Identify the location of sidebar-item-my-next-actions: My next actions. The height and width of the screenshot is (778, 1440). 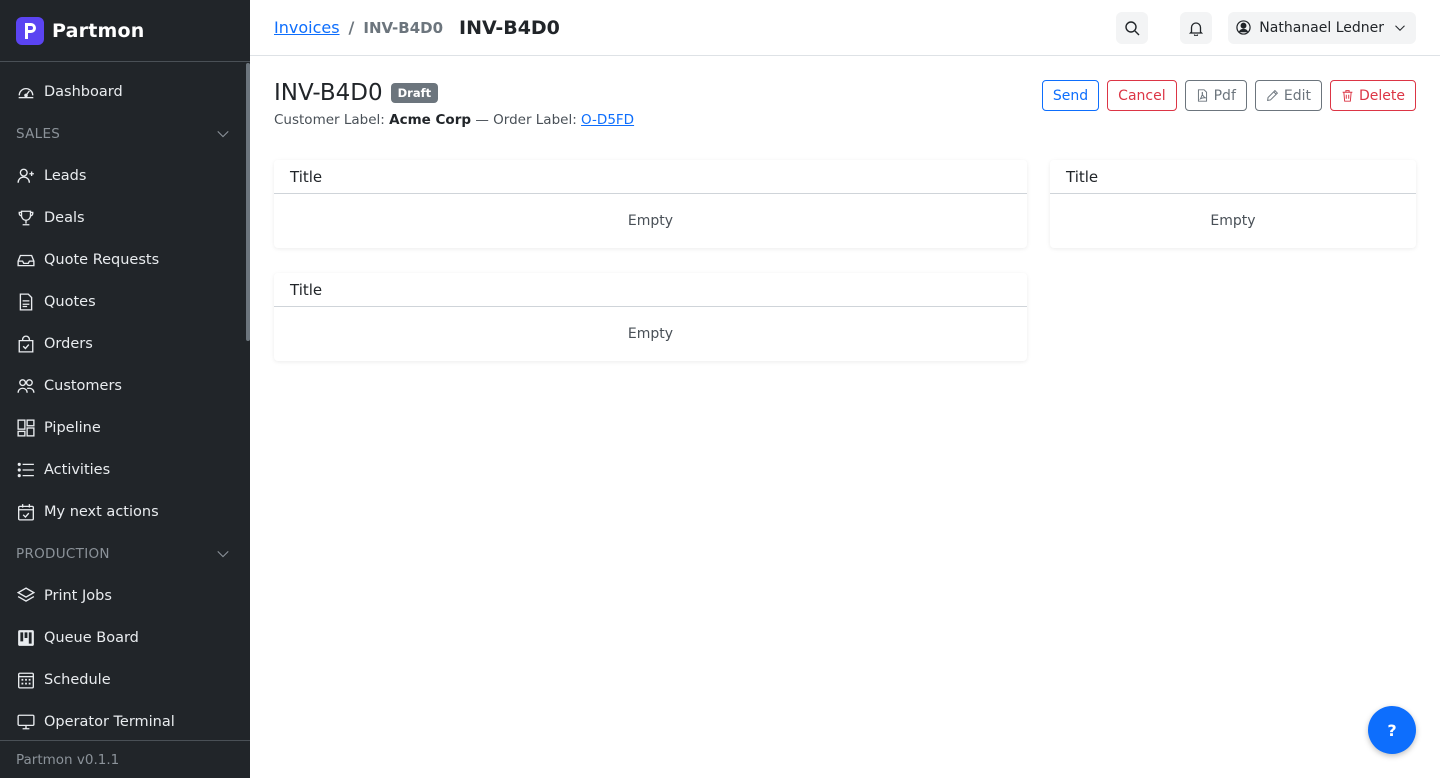
(125, 512).